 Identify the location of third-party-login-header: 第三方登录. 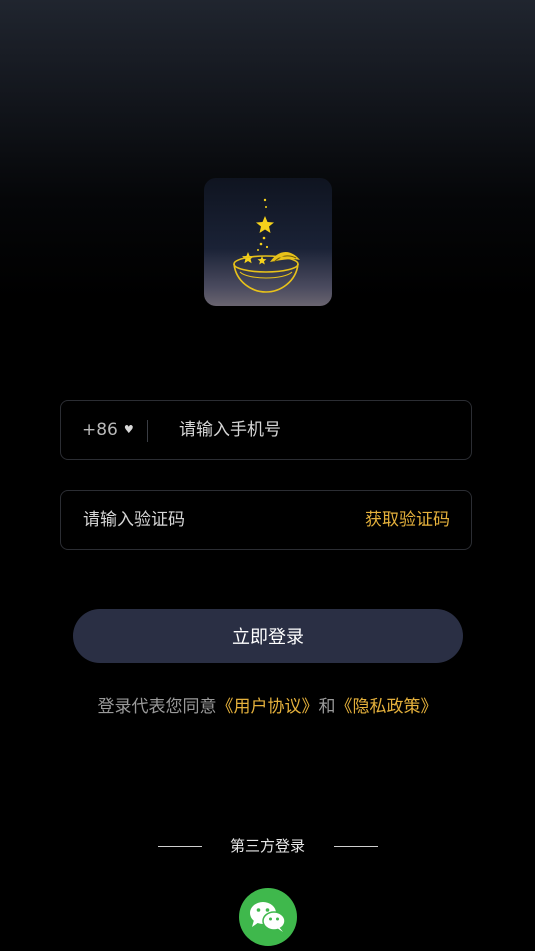
(267, 846).